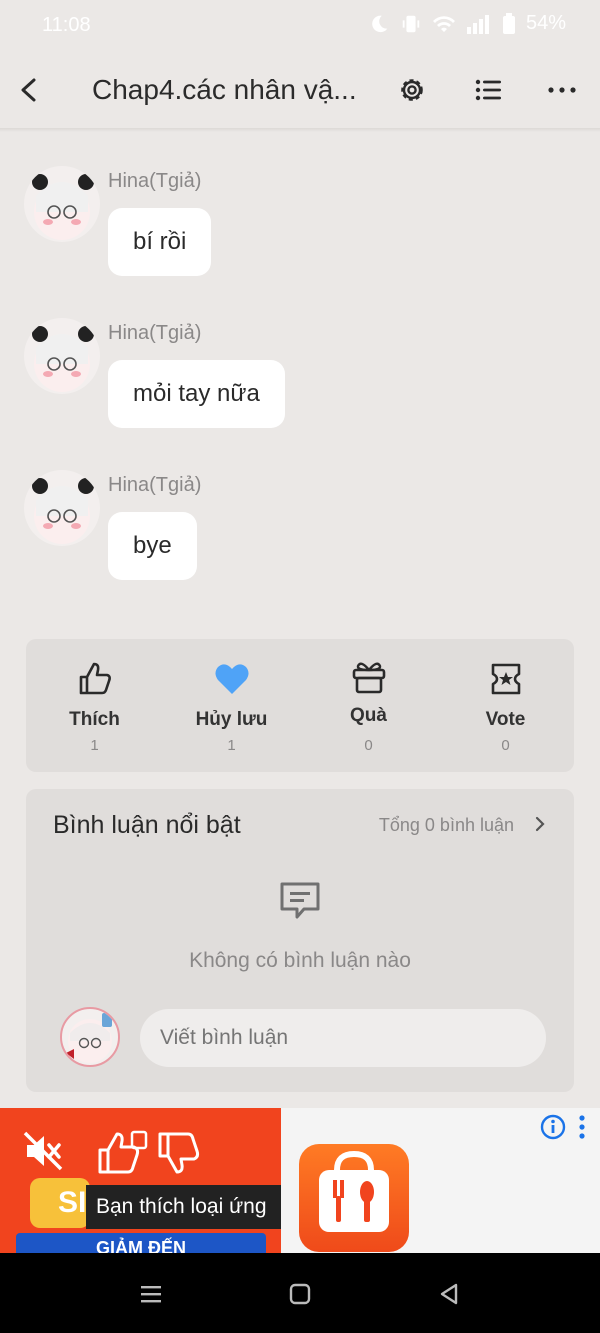  I want to click on message-bubble: mỏi tay nữa, so click(196, 394).